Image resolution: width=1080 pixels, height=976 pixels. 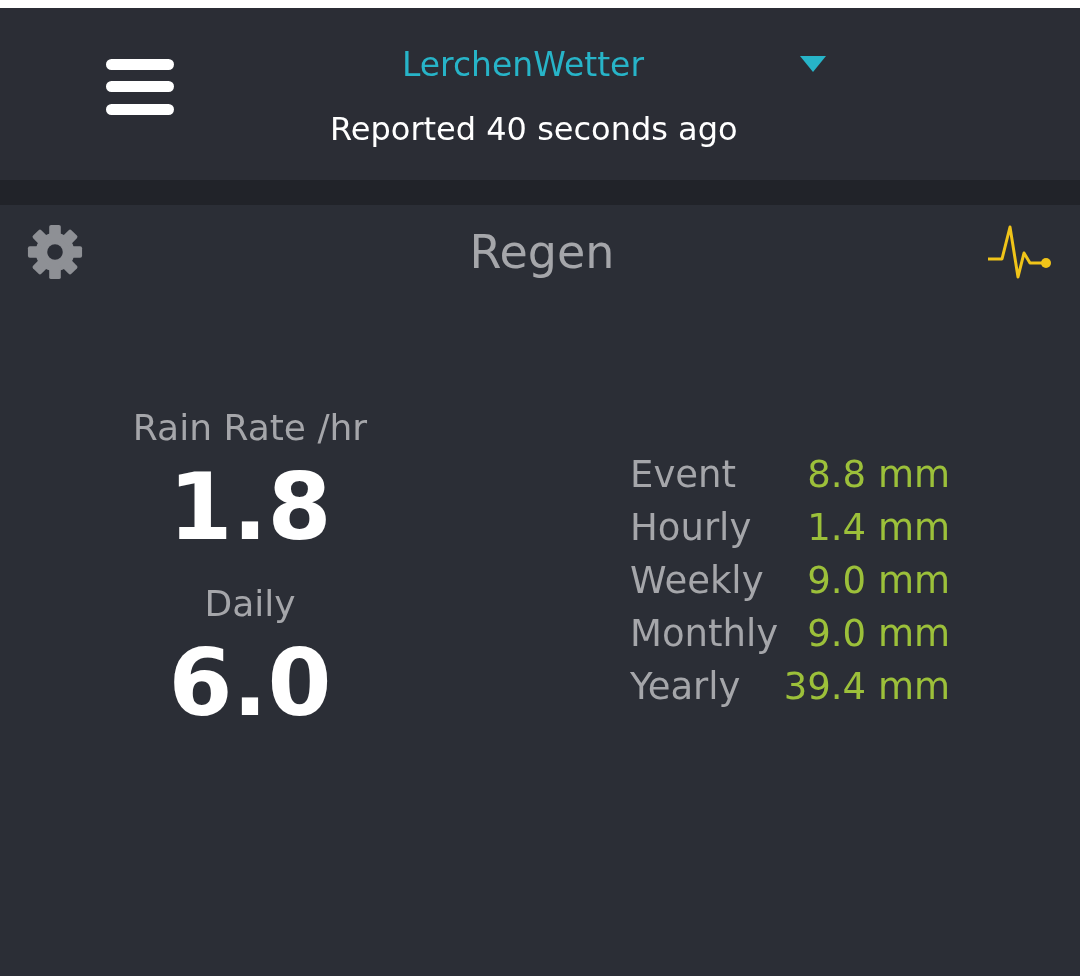 What do you see at coordinates (1019, 252) in the screenshot?
I see `pulse-chart-icon` at bounding box center [1019, 252].